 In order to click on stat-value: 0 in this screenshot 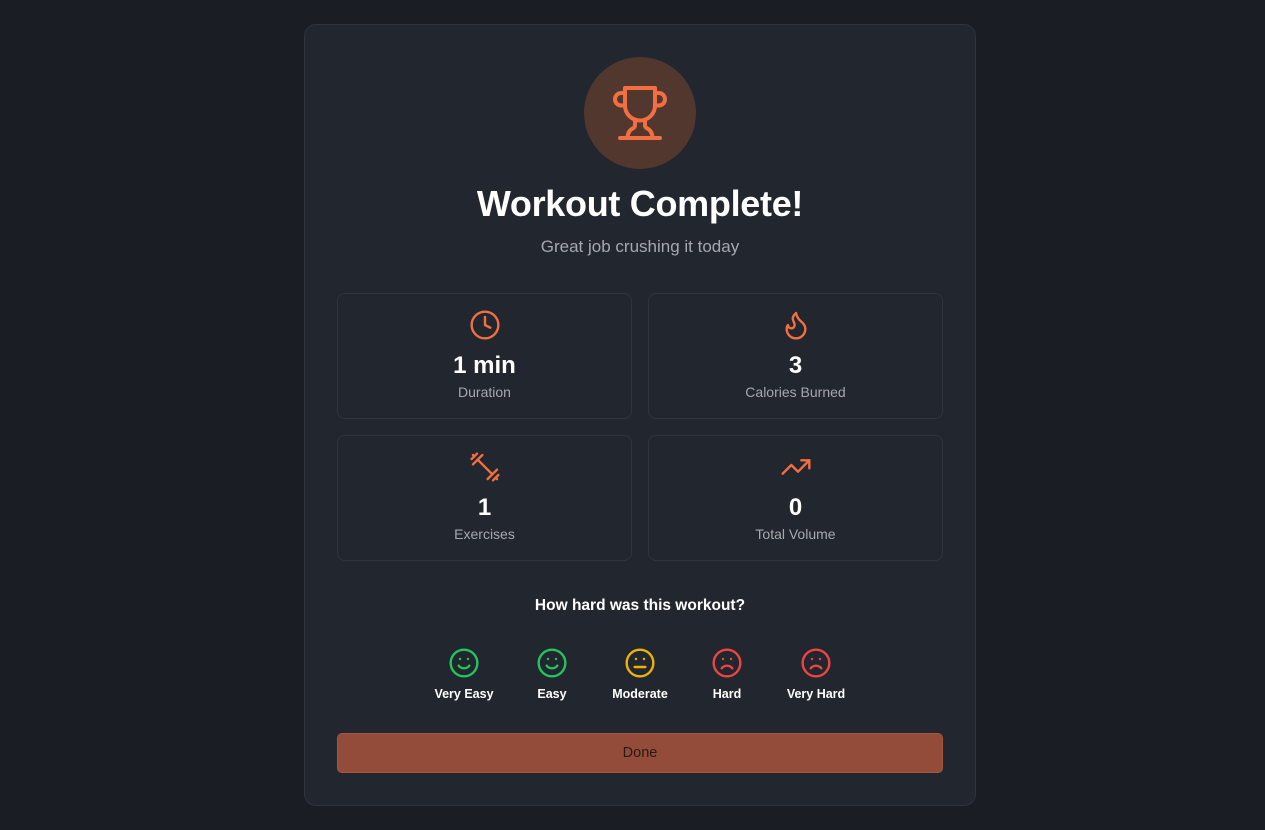, I will do `click(795, 507)`.